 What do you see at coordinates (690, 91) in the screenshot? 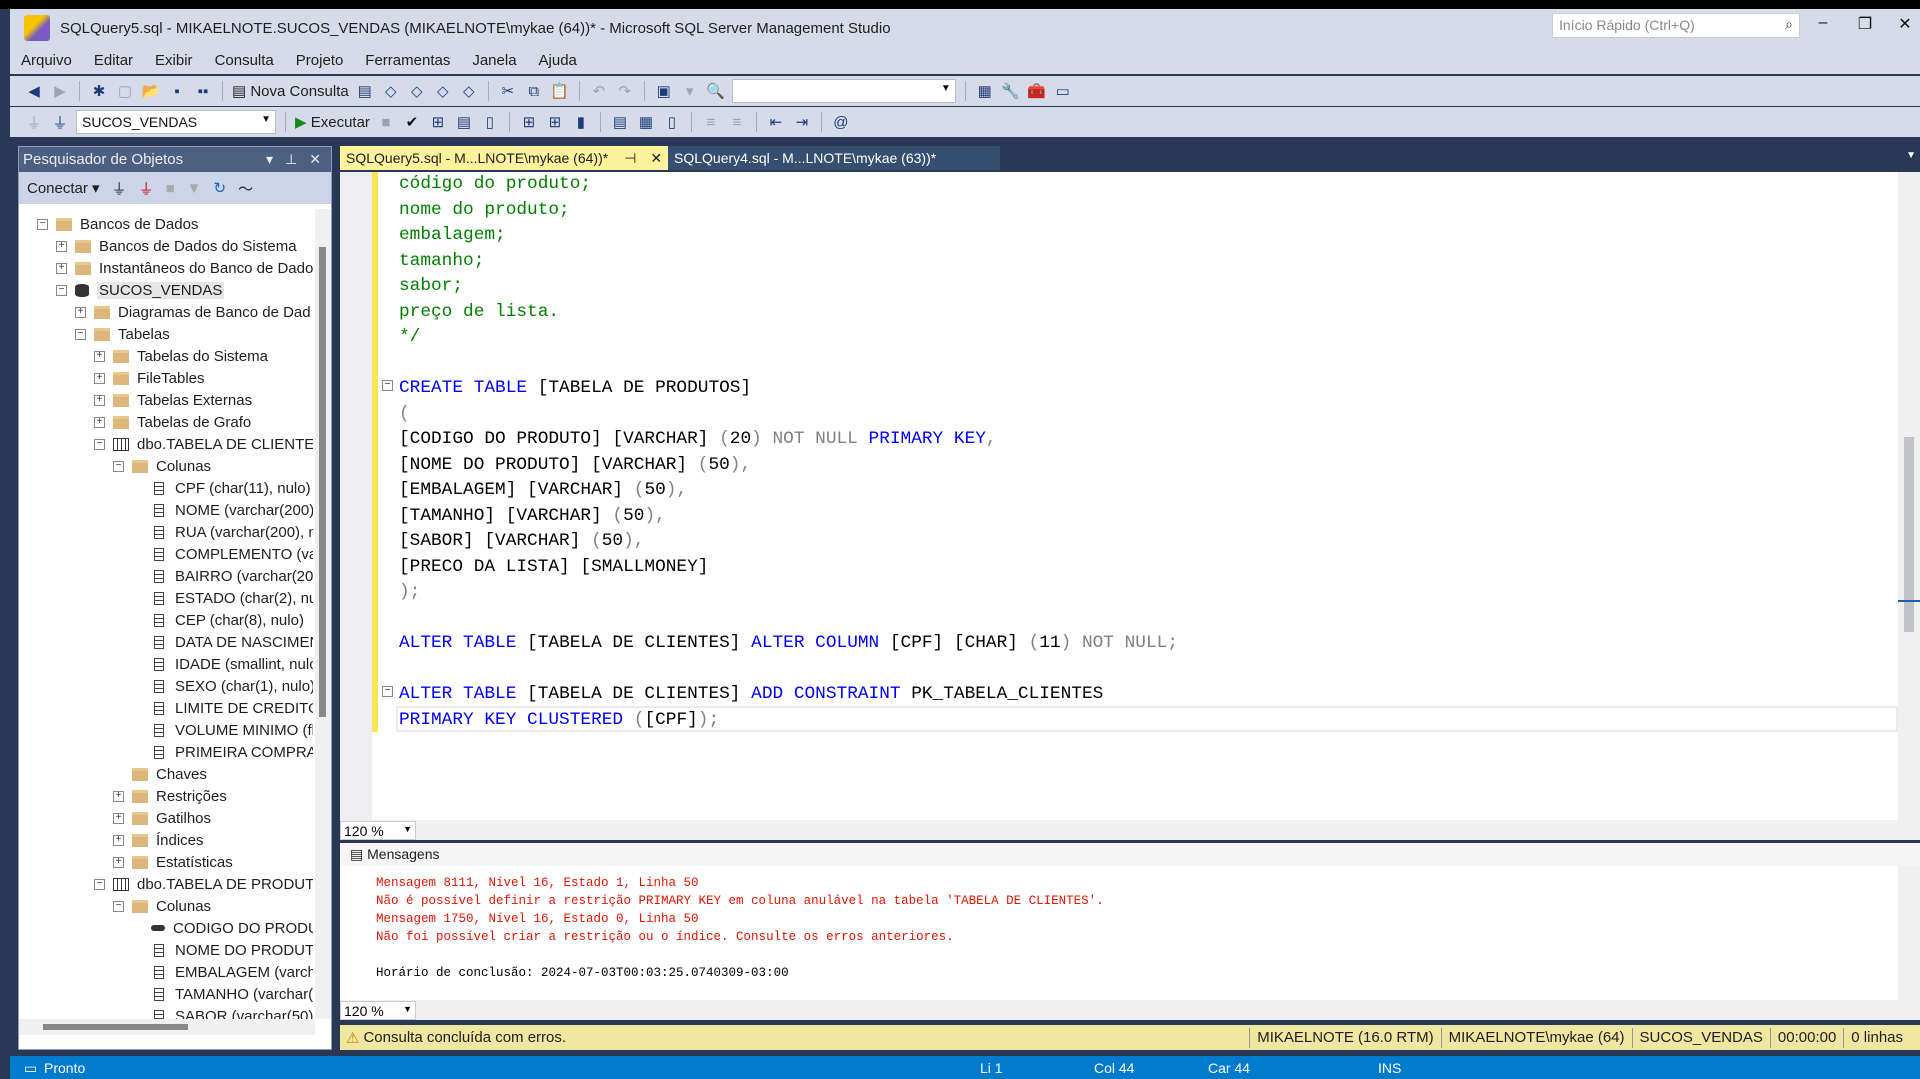
I see `dropdown-icon: ▾` at bounding box center [690, 91].